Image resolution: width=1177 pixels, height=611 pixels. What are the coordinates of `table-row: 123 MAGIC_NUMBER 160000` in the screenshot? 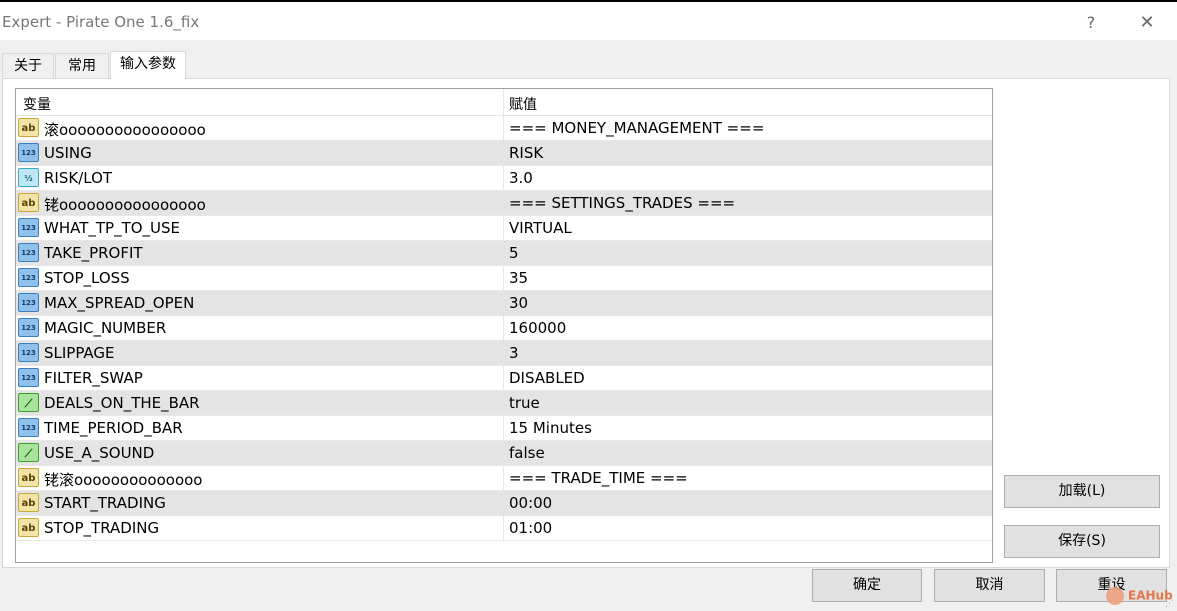 It's located at (504, 328).